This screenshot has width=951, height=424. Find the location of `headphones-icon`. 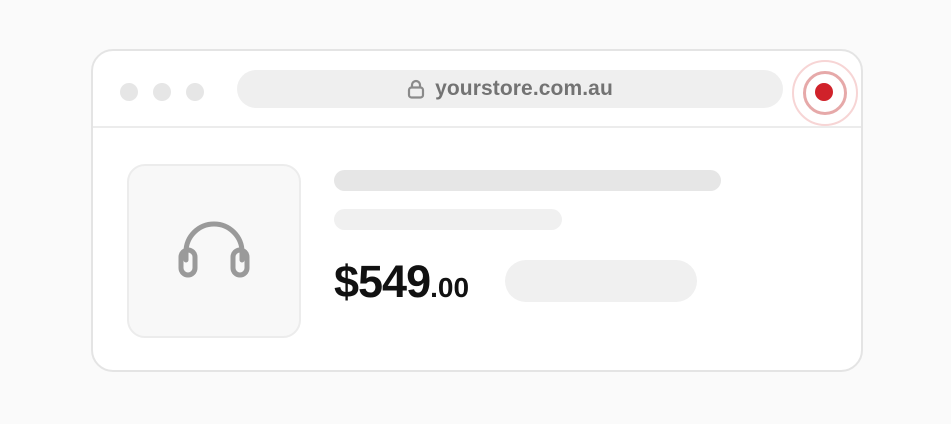

headphones-icon is located at coordinates (214, 251).